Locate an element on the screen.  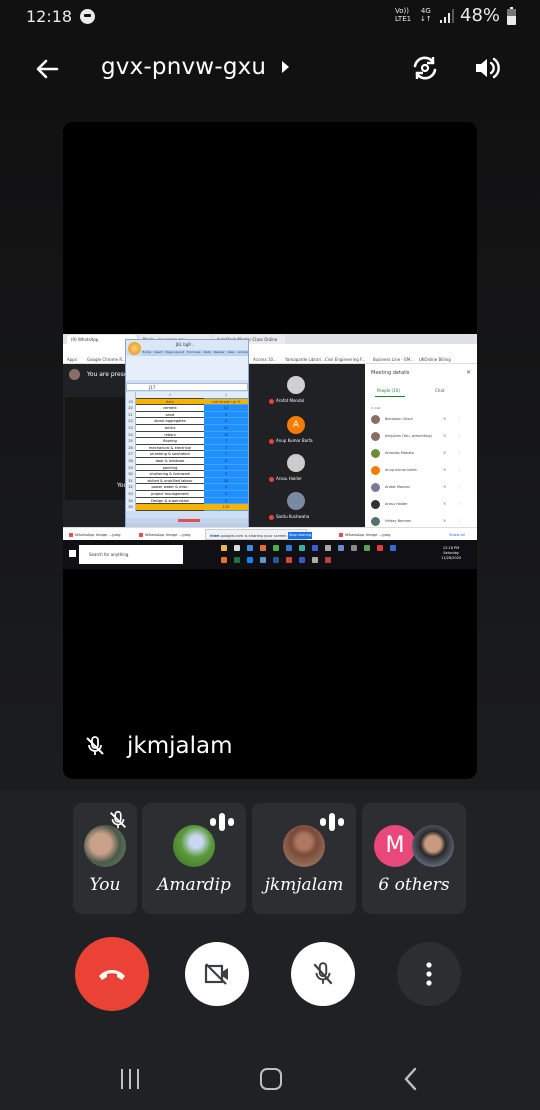
excel-row: 34 Design & supervision 5 is located at coordinates (187, 501).